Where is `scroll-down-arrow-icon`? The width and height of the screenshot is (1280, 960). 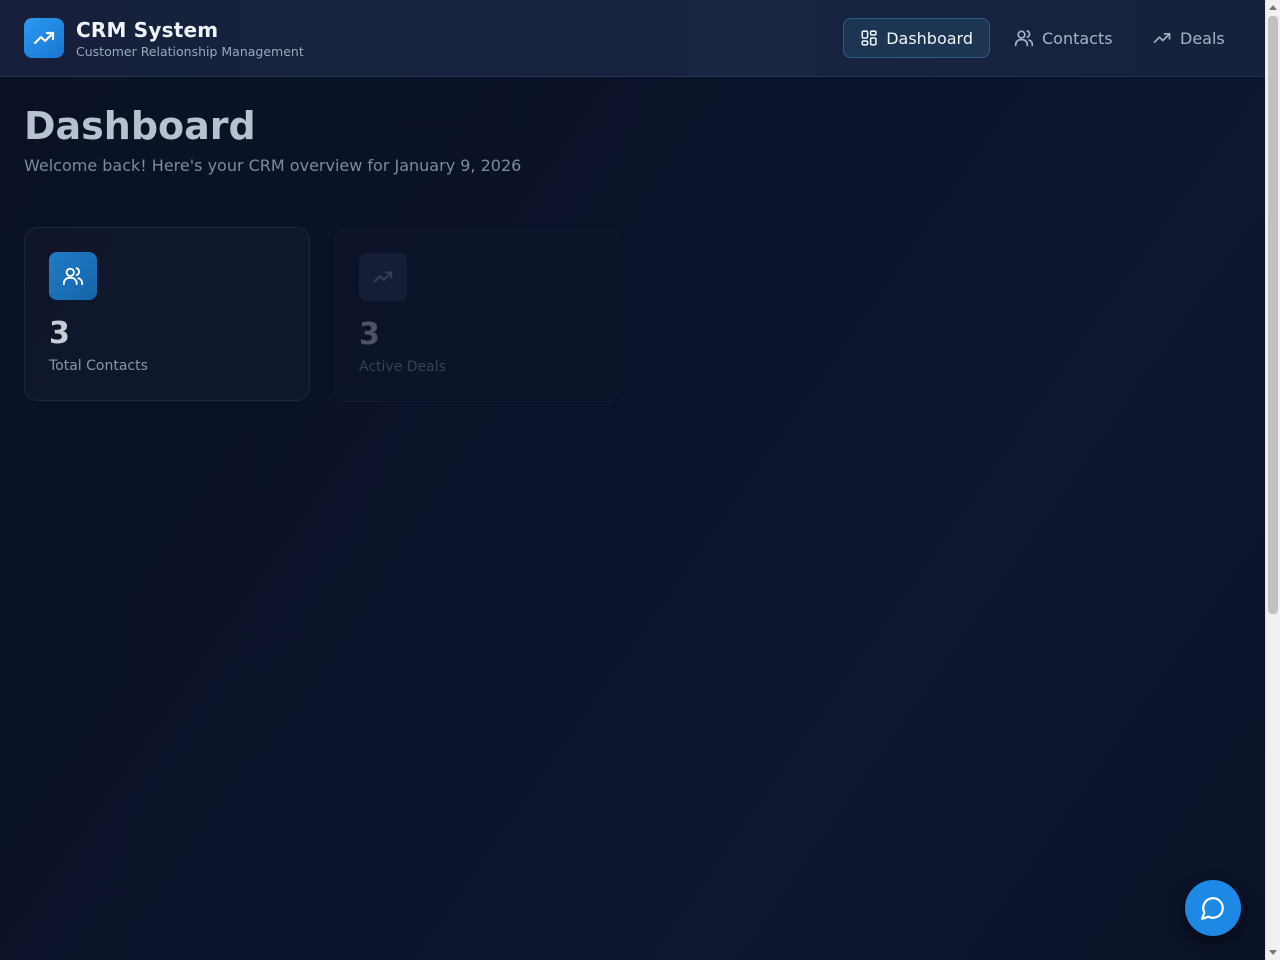 scroll-down-arrow-icon is located at coordinates (1273, 952).